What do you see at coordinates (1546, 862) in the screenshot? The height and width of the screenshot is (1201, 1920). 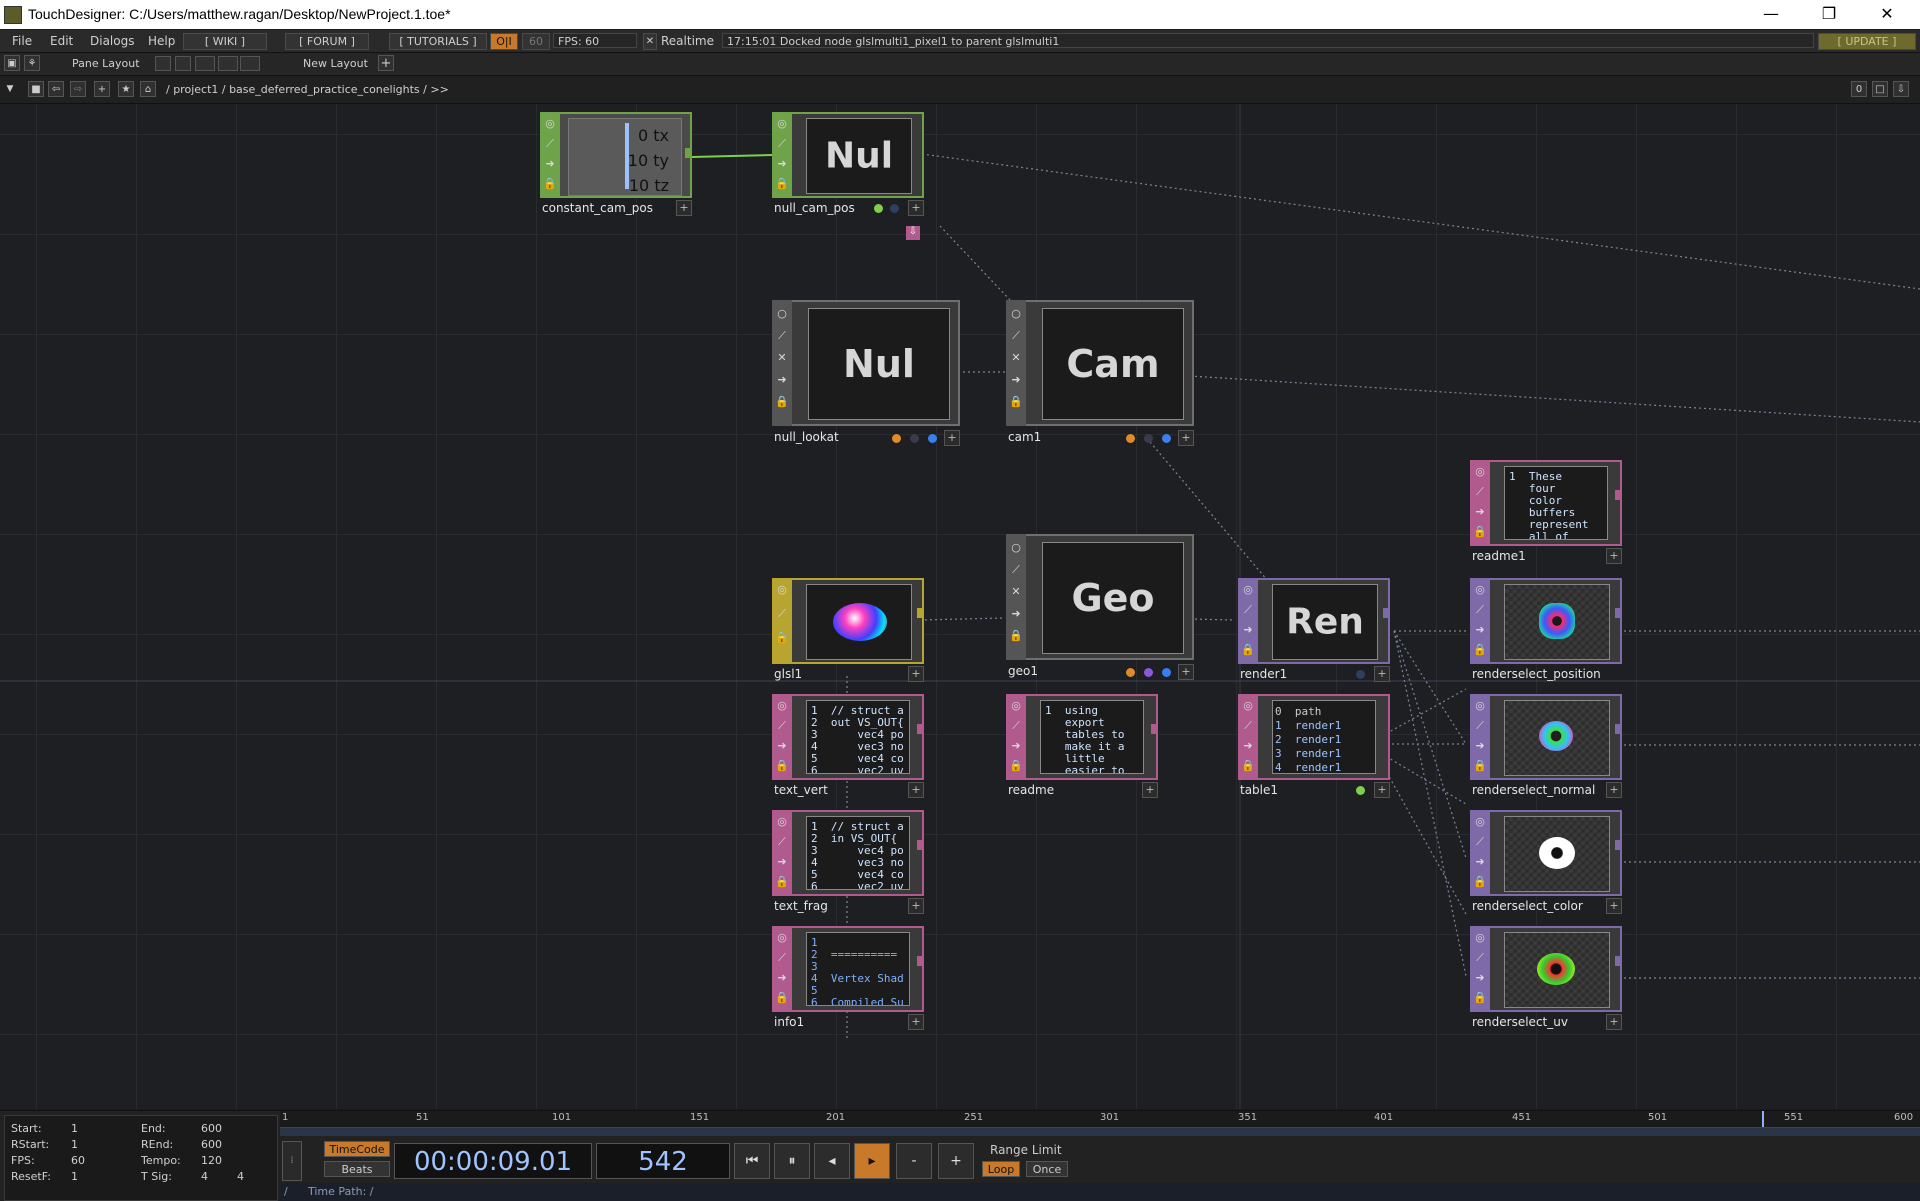 I see `node-renderselect-color: ◎ ⟋ ➜ 🔒 renderselect_color +` at bounding box center [1546, 862].